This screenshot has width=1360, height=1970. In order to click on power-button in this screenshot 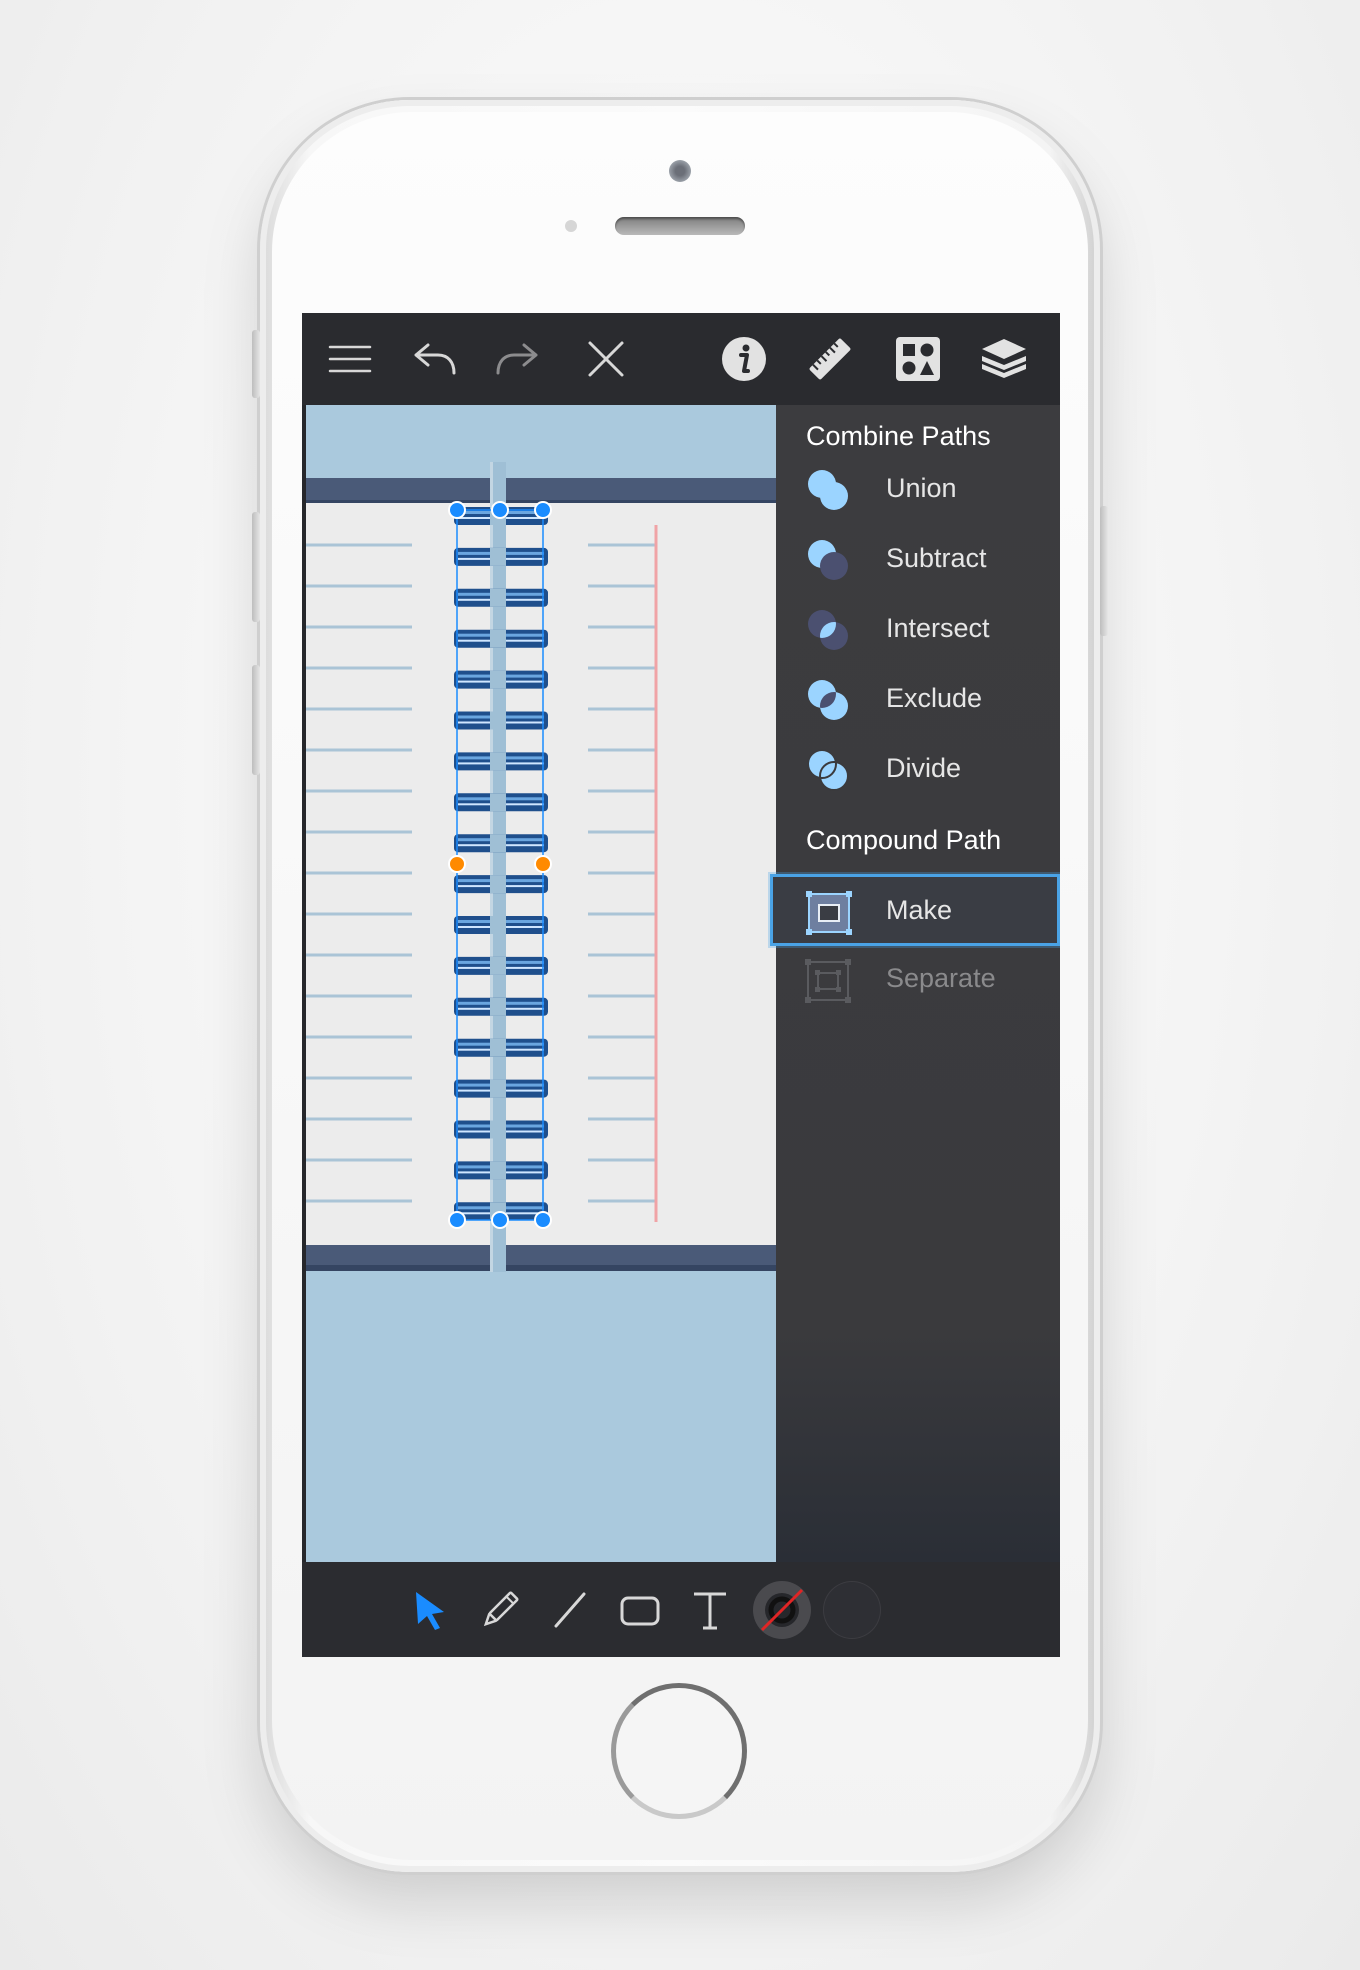, I will do `click(1104, 571)`.